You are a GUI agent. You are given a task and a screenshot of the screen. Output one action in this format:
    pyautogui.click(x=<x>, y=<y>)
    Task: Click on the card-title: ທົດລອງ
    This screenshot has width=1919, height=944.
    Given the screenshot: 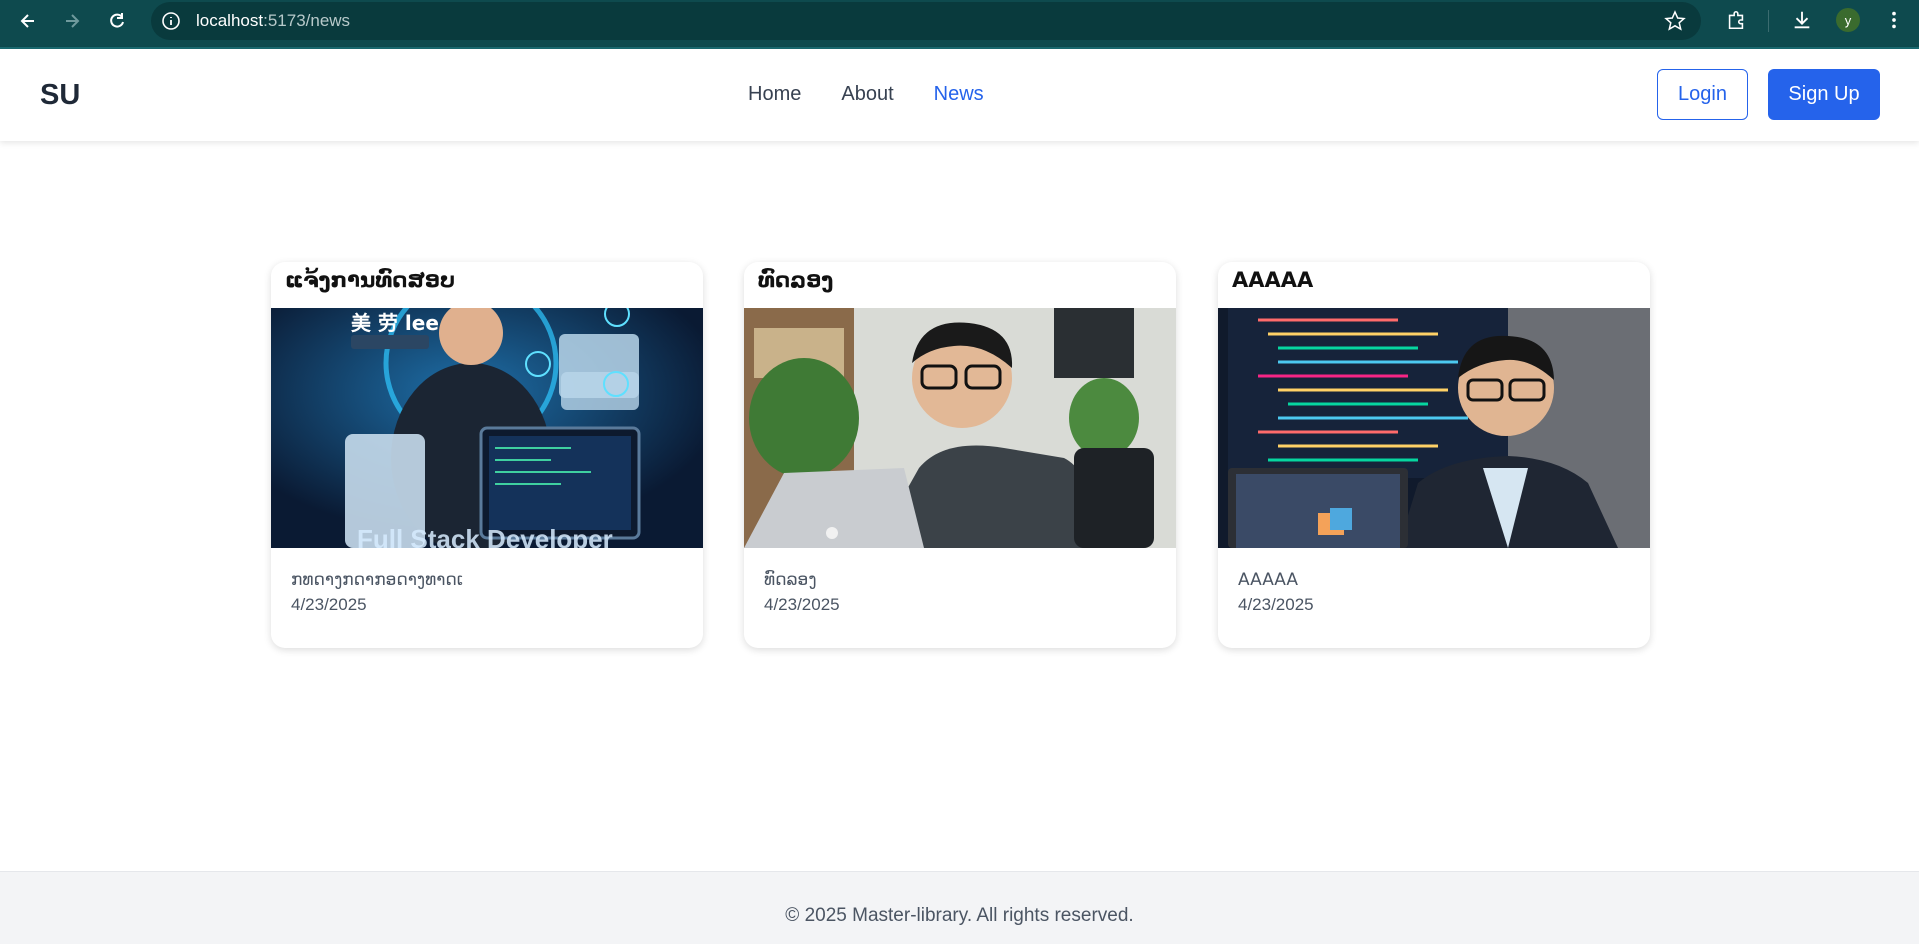 What is the action you would take?
    pyautogui.click(x=796, y=280)
    